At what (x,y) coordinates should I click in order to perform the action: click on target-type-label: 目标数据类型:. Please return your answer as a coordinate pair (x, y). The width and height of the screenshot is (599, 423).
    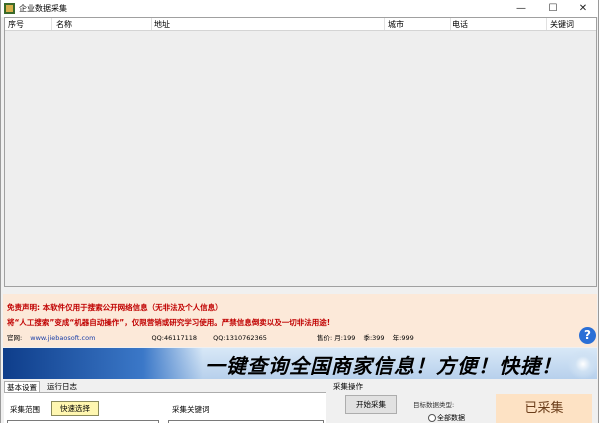
    Looking at the image, I should click on (434, 405).